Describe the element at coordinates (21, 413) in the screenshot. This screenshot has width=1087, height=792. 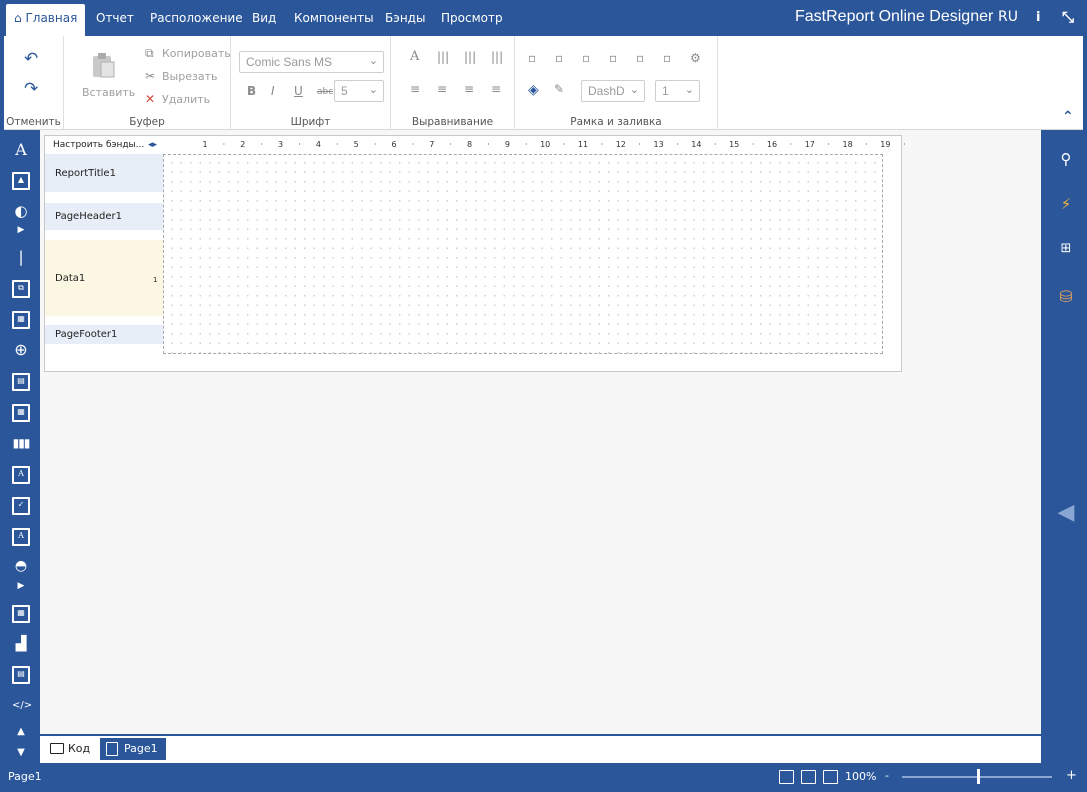
I see `crosstab-object-icon: ▦` at that location.